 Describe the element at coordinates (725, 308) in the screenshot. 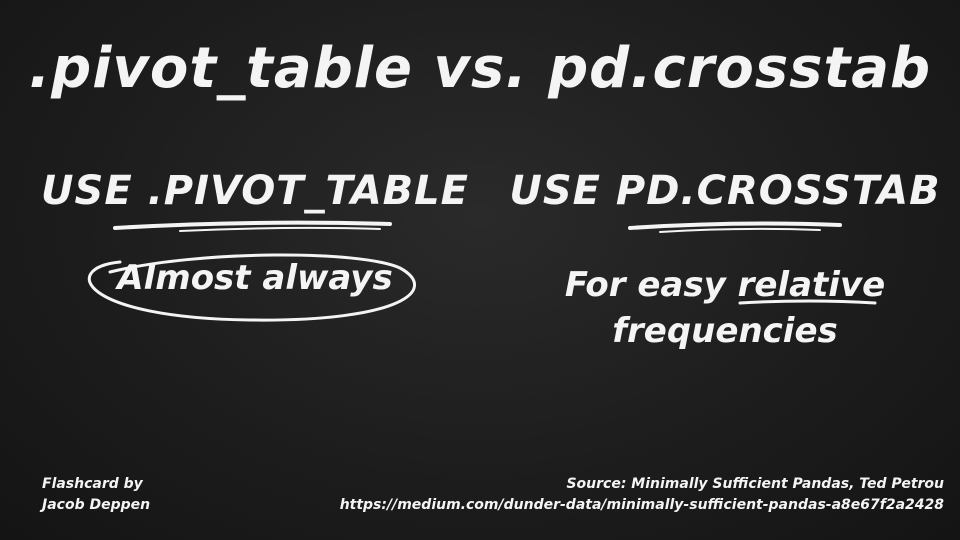

I see `right-body-text: For easy relative frequencies` at that location.